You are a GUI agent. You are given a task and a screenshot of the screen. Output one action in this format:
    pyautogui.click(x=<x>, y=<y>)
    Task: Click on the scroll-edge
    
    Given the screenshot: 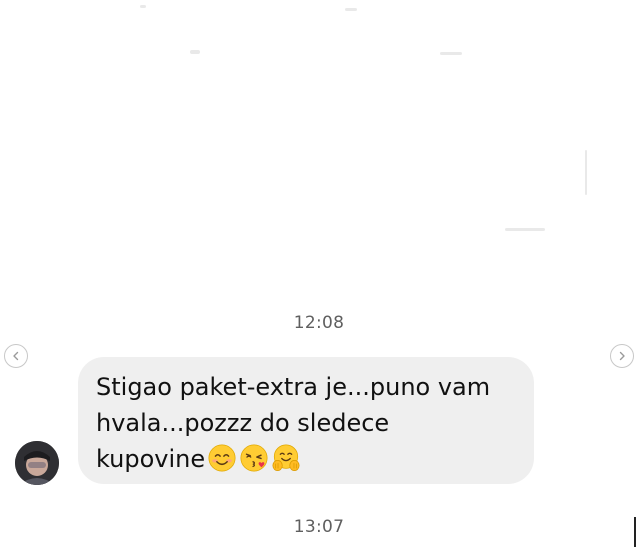 What is the action you would take?
    pyautogui.click(x=635, y=532)
    